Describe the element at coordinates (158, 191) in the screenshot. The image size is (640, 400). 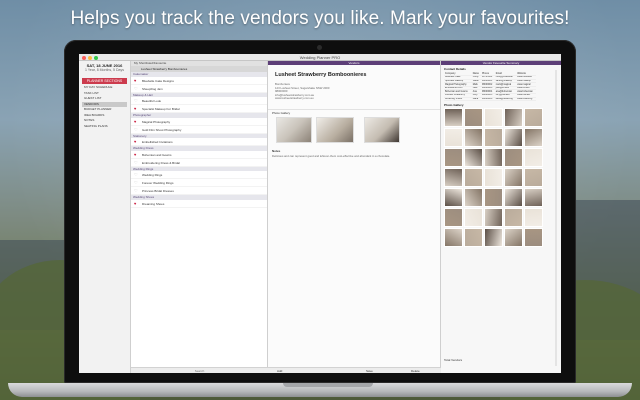
I see `vendor-name: Princess Bridal Dresses` at that location.